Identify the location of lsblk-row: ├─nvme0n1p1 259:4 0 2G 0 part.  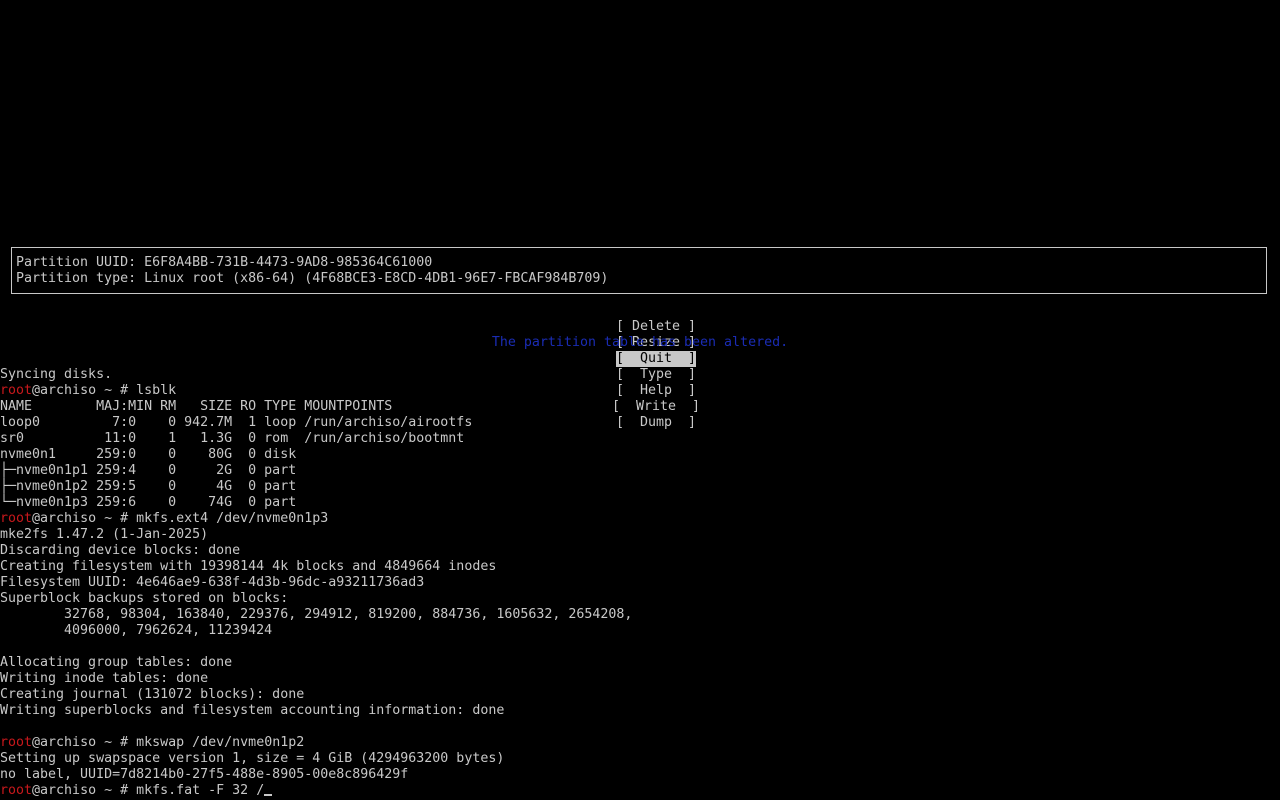
(148, 470).